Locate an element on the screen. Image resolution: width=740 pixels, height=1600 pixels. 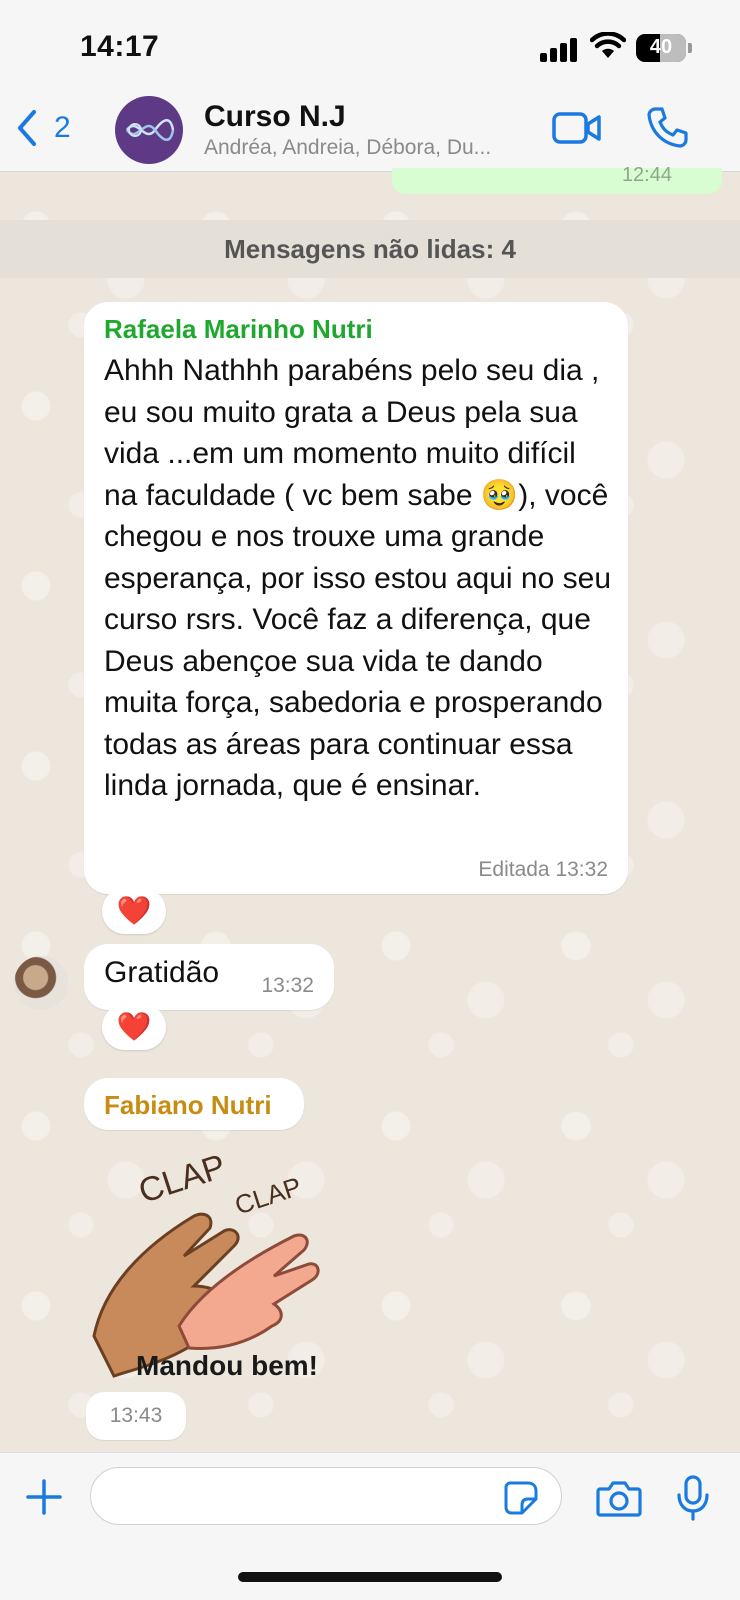
sticker-caption: Mandou bem! is located at coordinates (227, 1365).